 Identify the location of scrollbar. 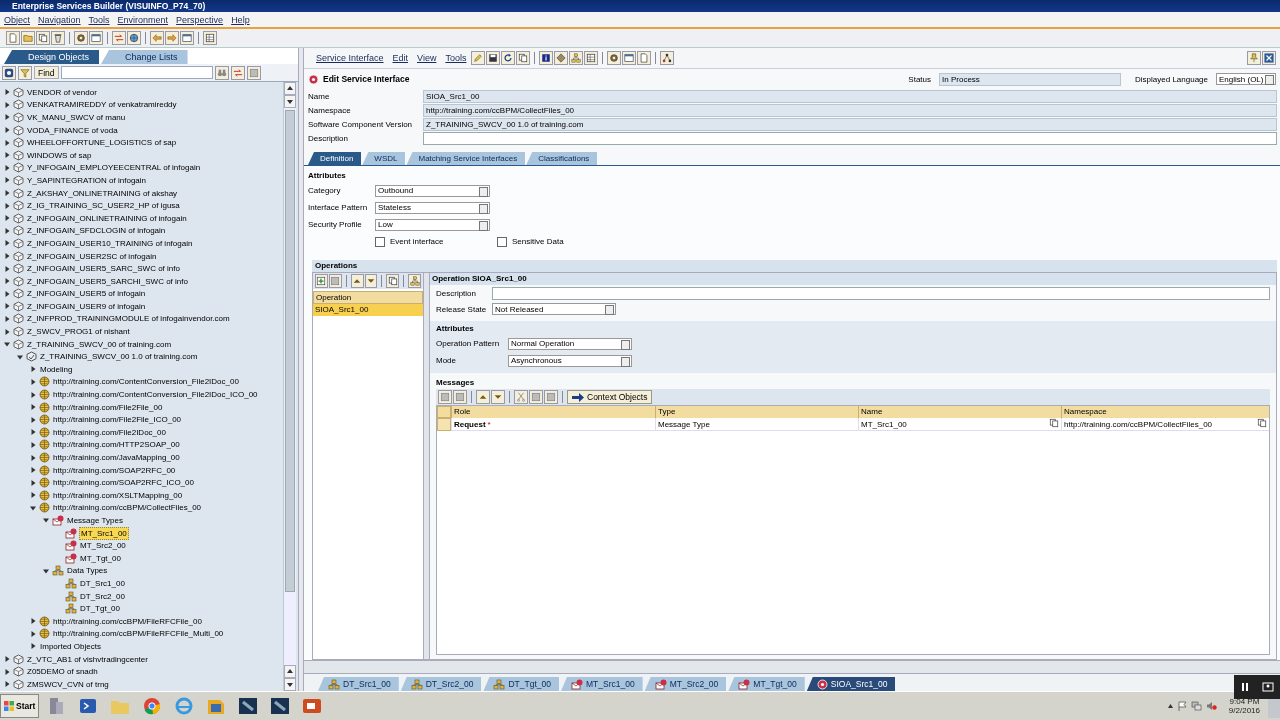
(289, 386).